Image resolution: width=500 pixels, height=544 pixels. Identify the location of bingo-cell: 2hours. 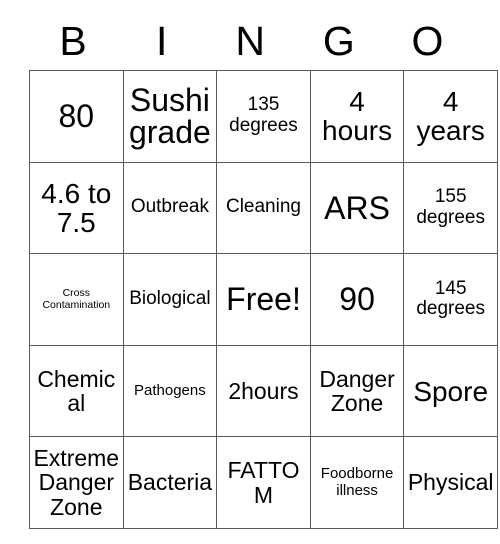
(263, 391).